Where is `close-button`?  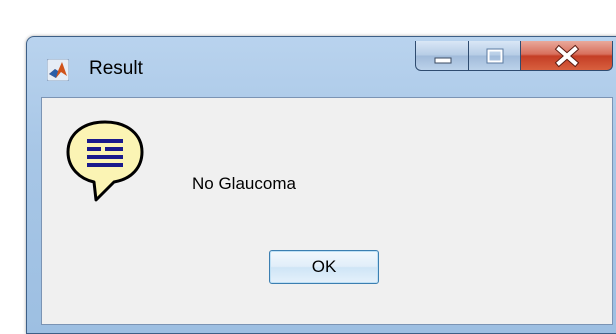 close-button is located at coordinates (567, 56).